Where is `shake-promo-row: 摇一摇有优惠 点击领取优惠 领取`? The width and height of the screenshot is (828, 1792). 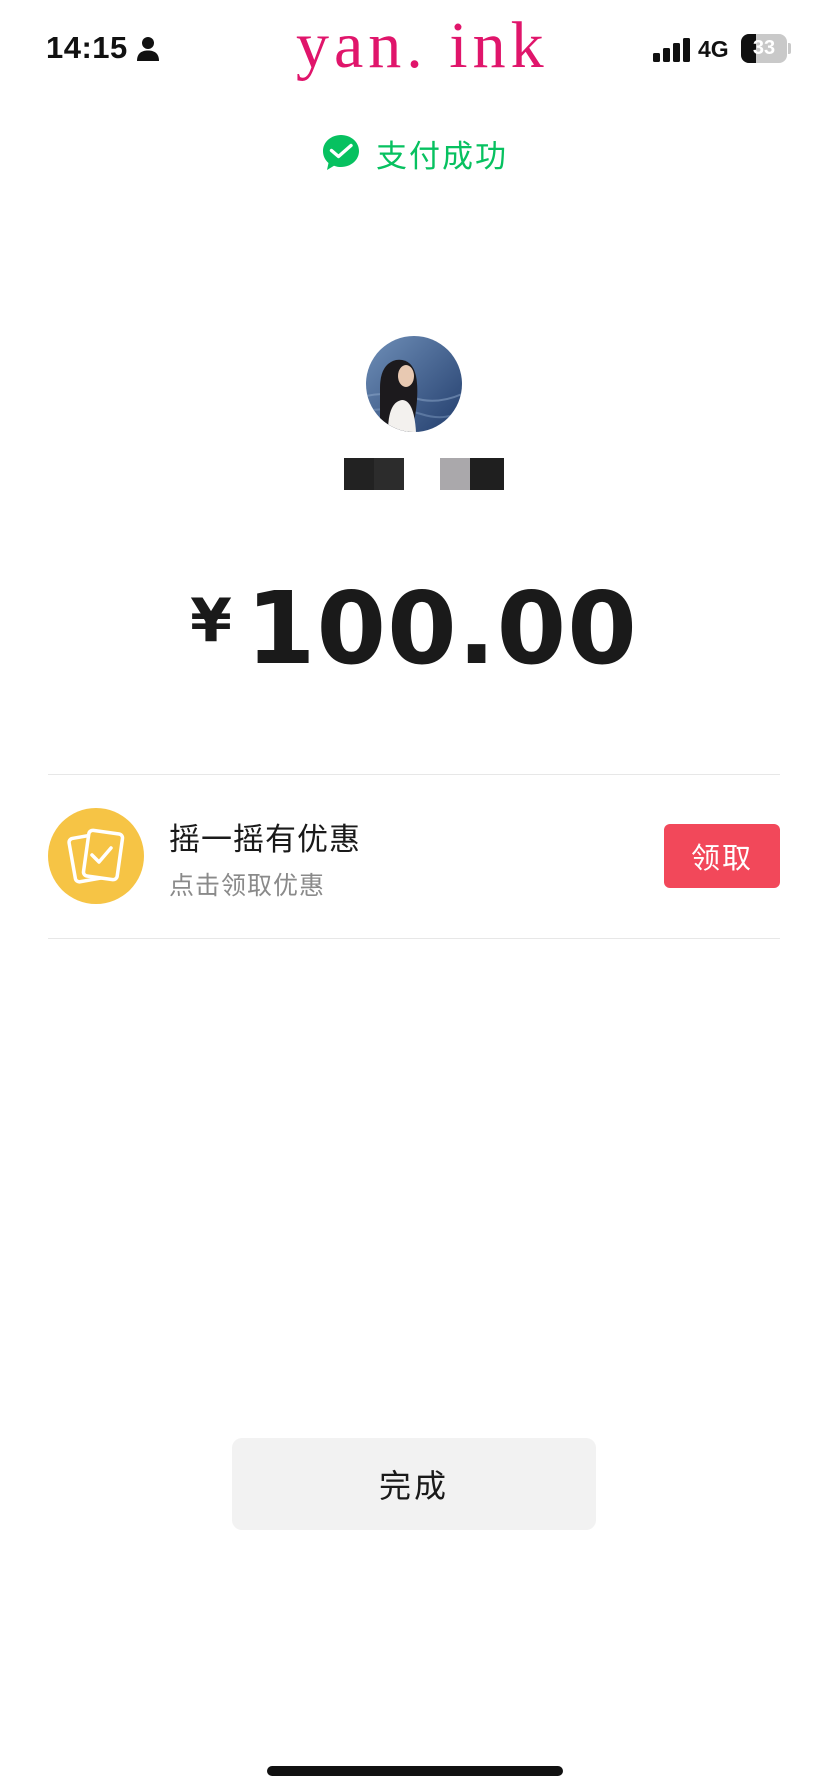 shake-promo-row: 摇一摇有优惠 点击领取优惠 领取 is located at coordinates (414, 856).